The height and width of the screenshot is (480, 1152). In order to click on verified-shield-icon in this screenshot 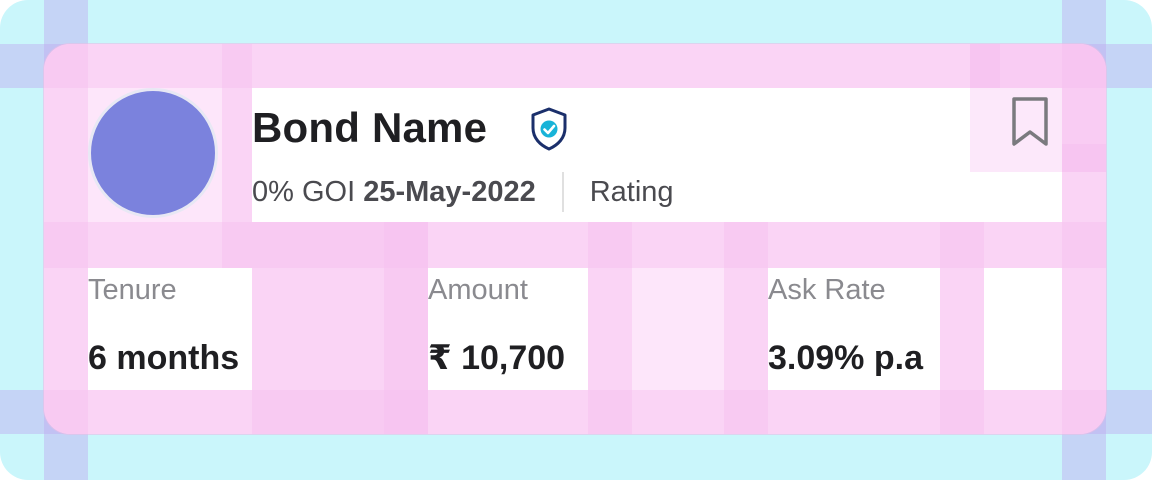, I will do `click(549, 129)`.